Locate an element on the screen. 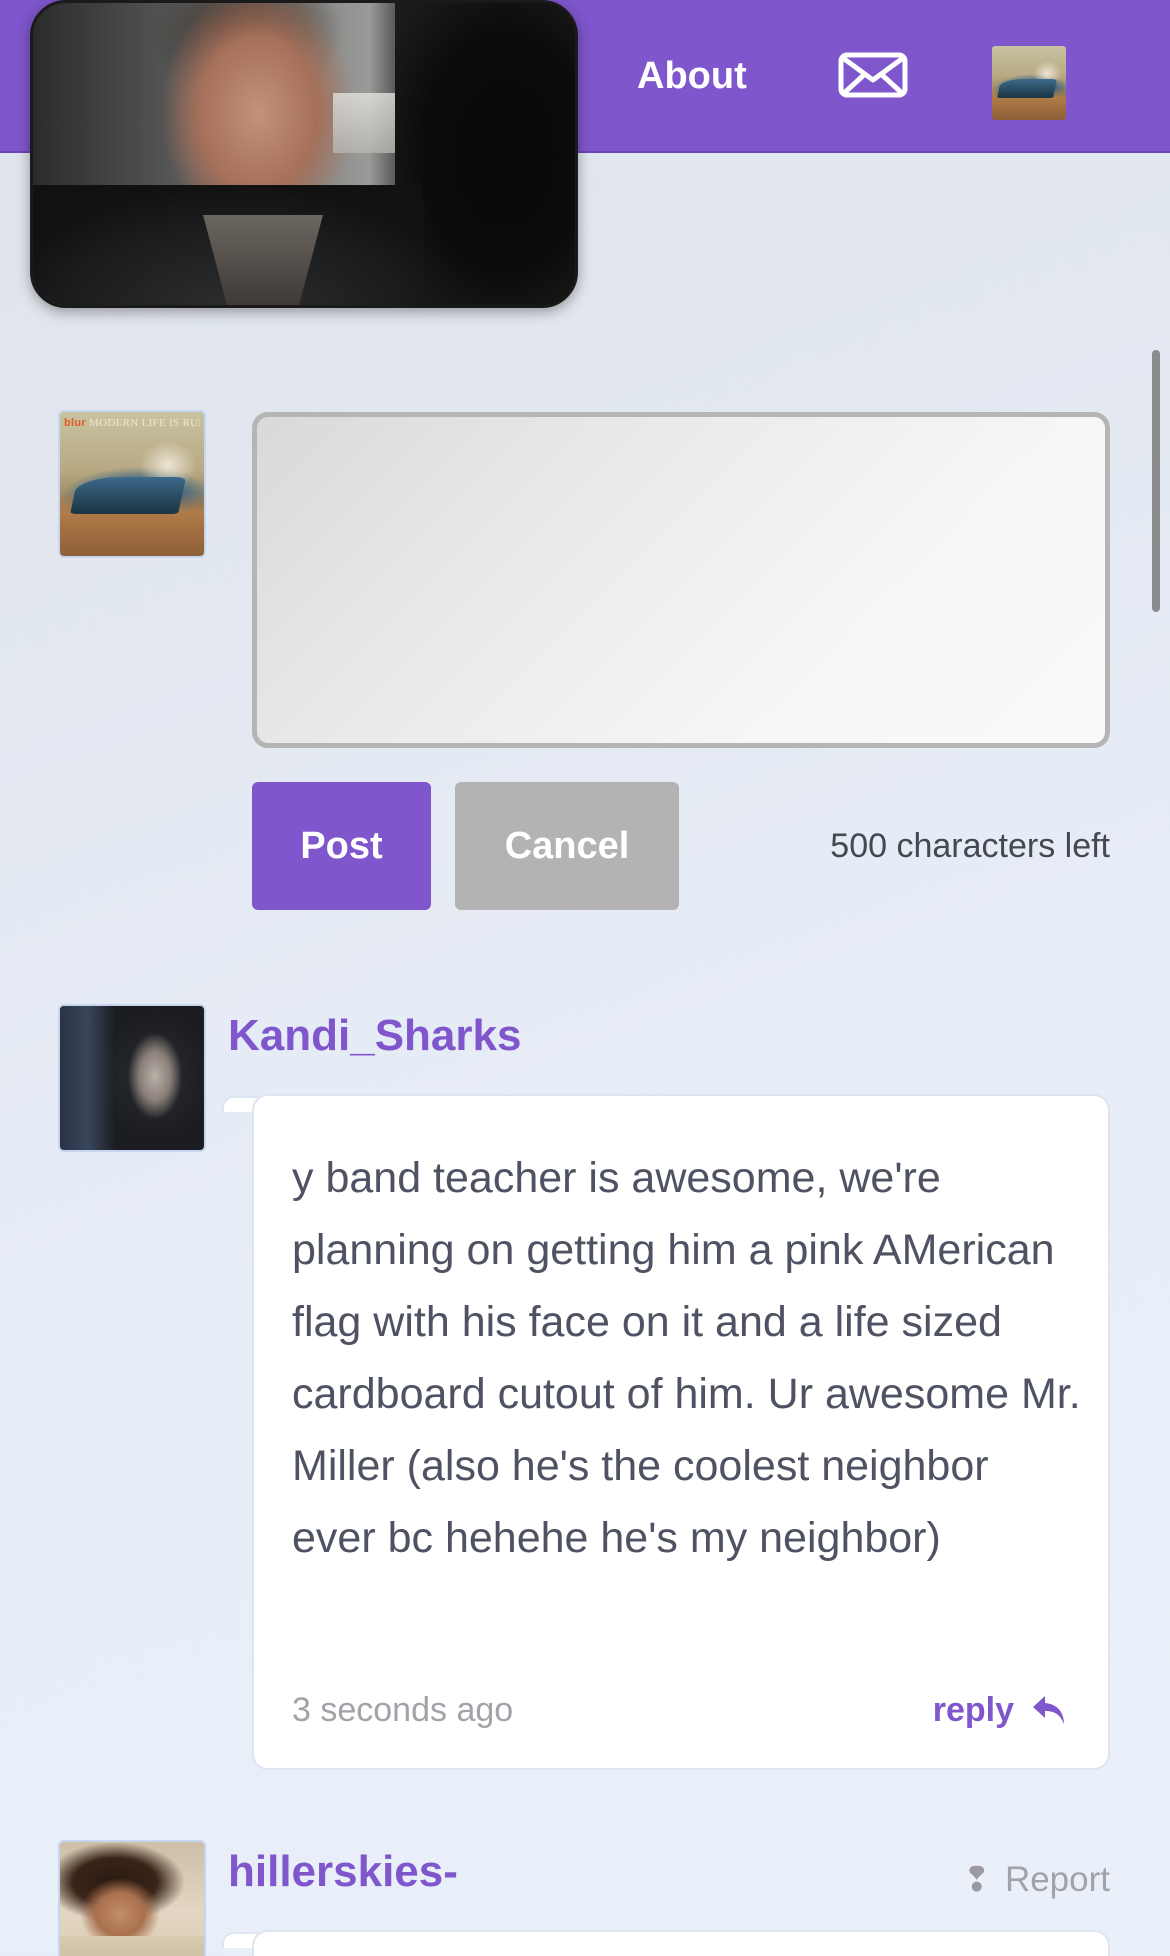 This screenshot has height=1956, width=1170. user-avatar-nav is located at coordinates (1029, 83).